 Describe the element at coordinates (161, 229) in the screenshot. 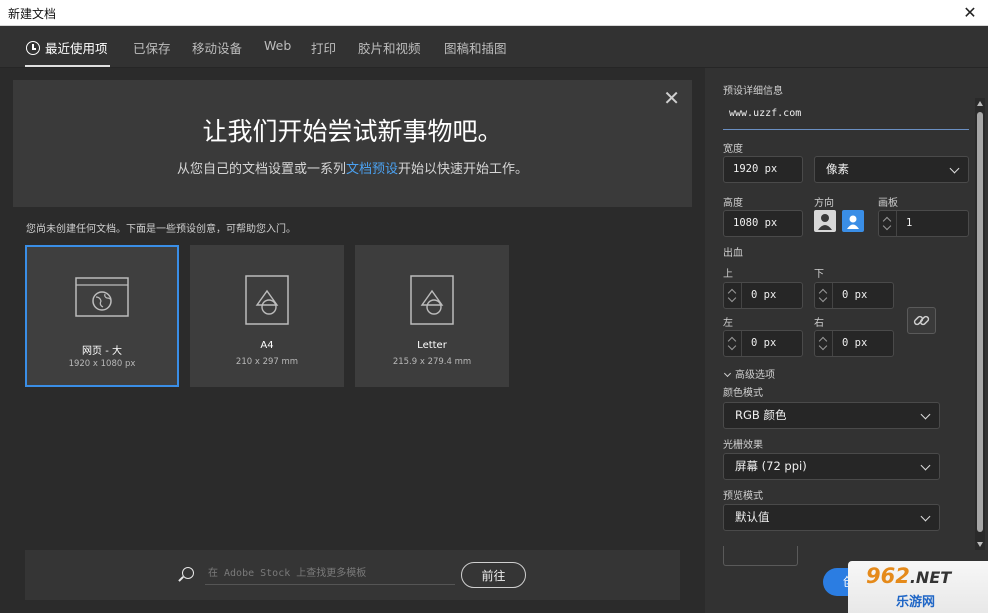

I see `empty-hint: 您尚未创建任何文档。下面是一些预设创意，可帮助您入门。` at that location.